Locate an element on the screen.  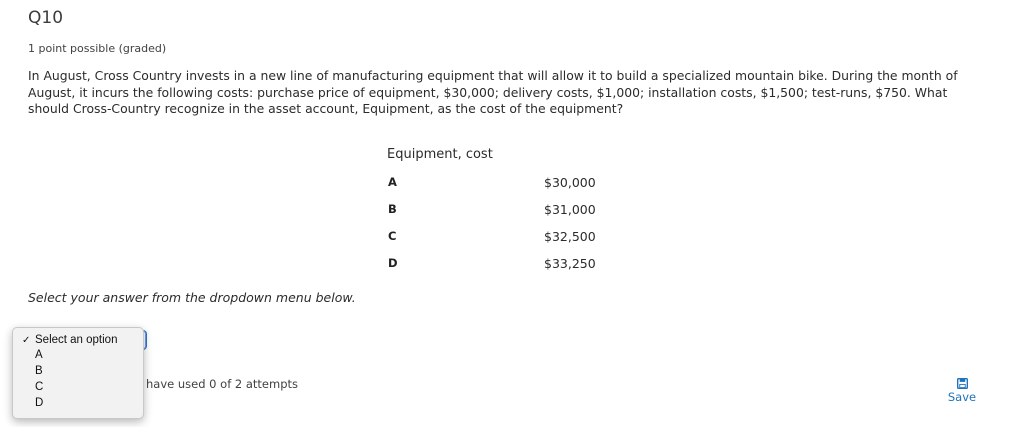
option-row-b: B $31,000 is located at coordinates (497, 212).